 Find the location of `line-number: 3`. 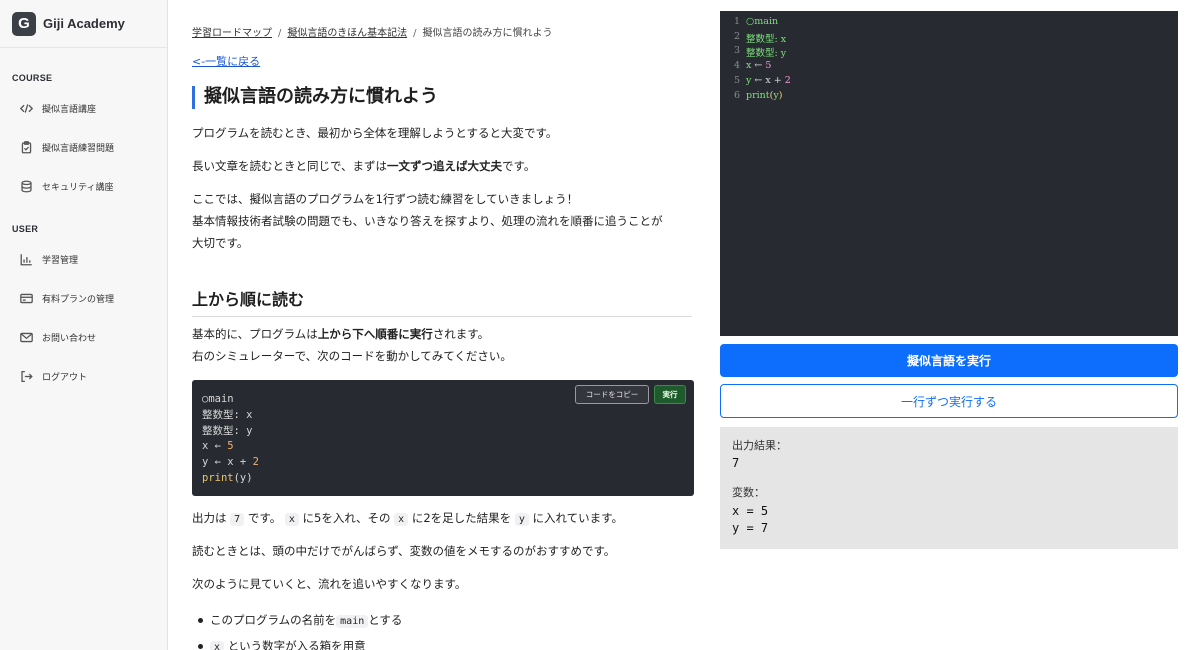

line-number: 3 is located at coordinates (736, 50).